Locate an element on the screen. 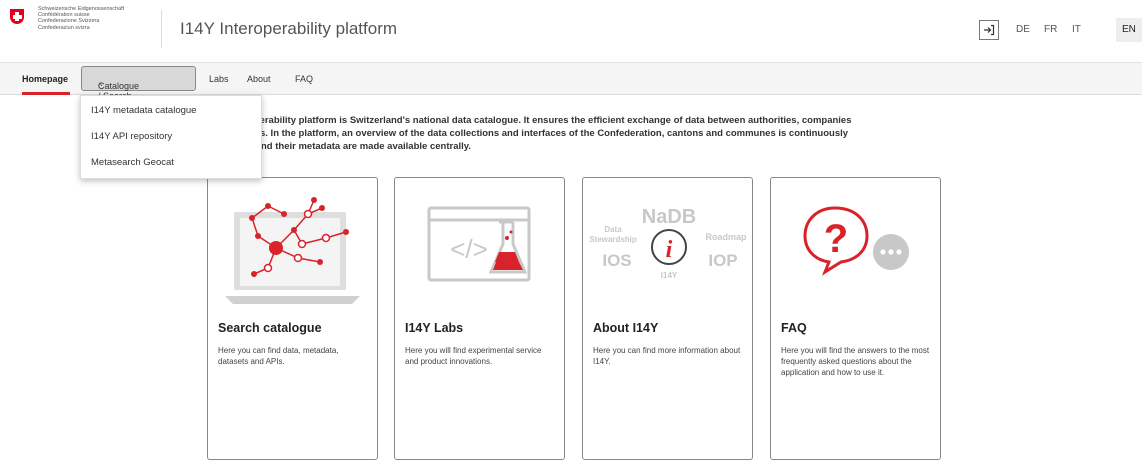 This screenshot has height=461, width=1142. chevron-up-icon: ^ is located at coordinates (100, 86).